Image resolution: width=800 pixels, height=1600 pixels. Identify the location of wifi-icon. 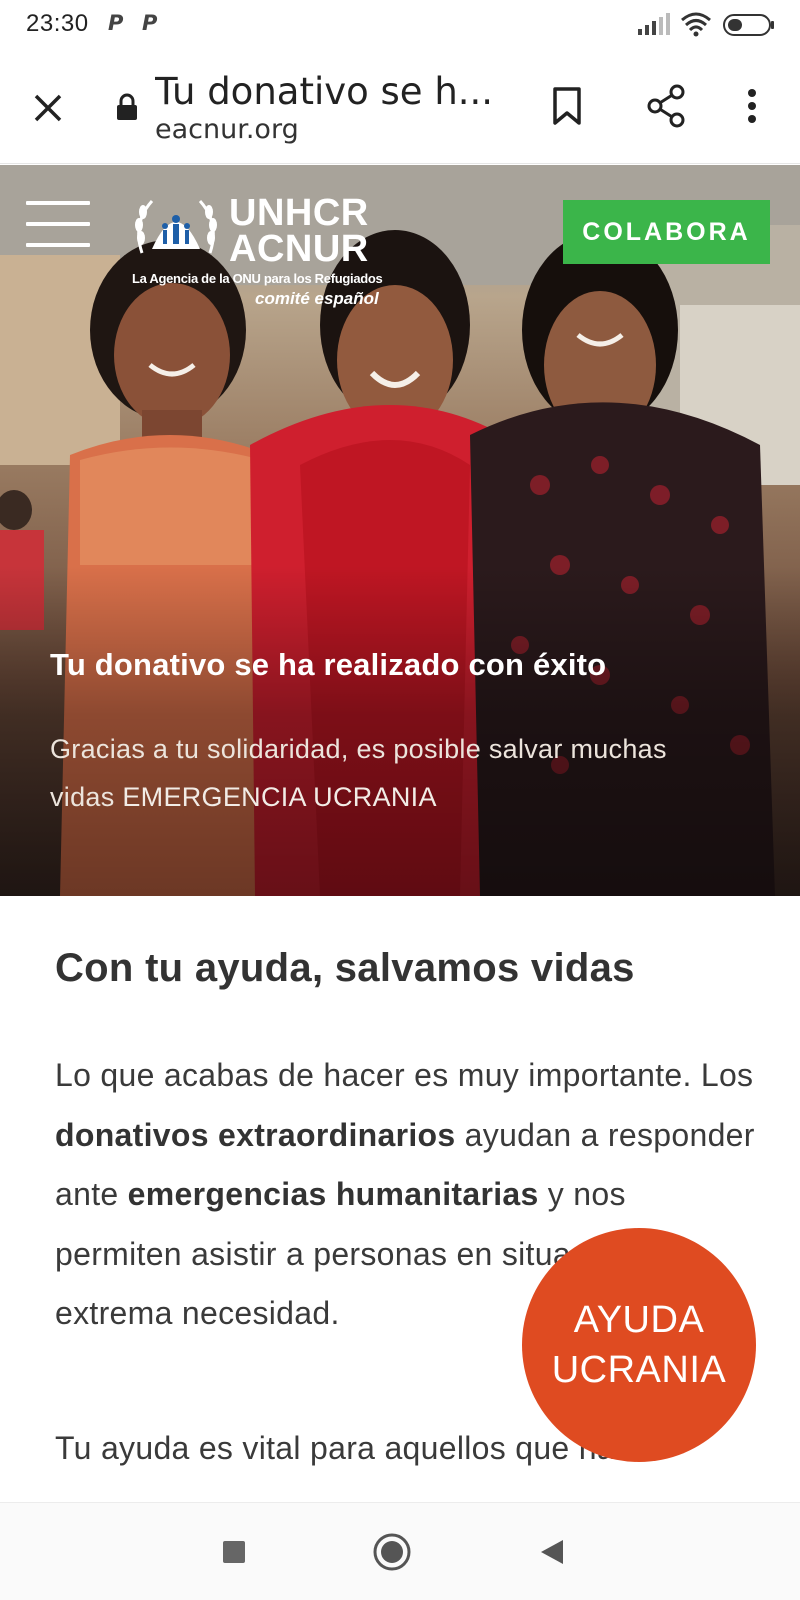
(696, 24).